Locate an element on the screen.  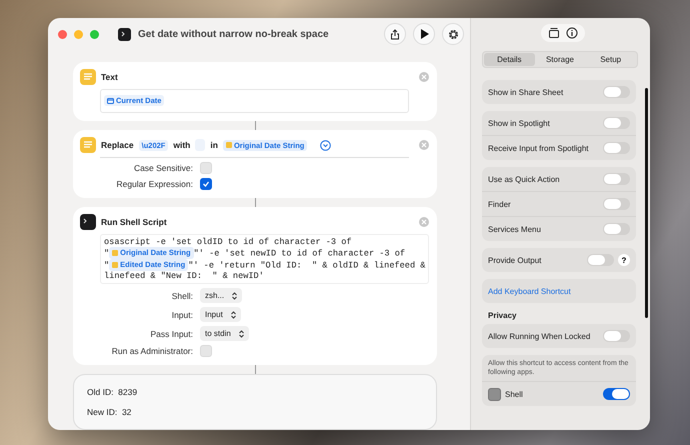
window-icon is located at coordinates (554, 33).